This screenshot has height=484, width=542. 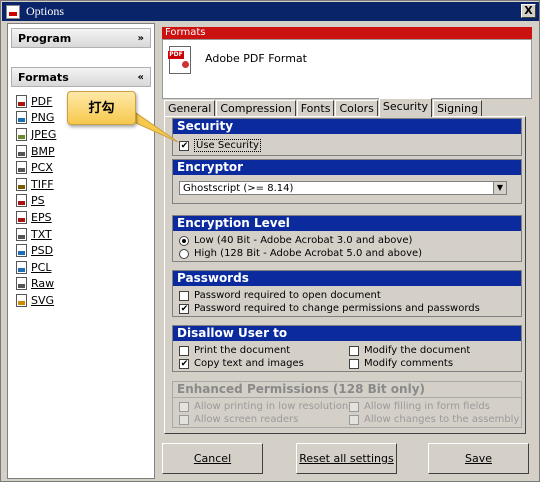 I want to click on callout-note: 打勾, so click(x=101, y=108).